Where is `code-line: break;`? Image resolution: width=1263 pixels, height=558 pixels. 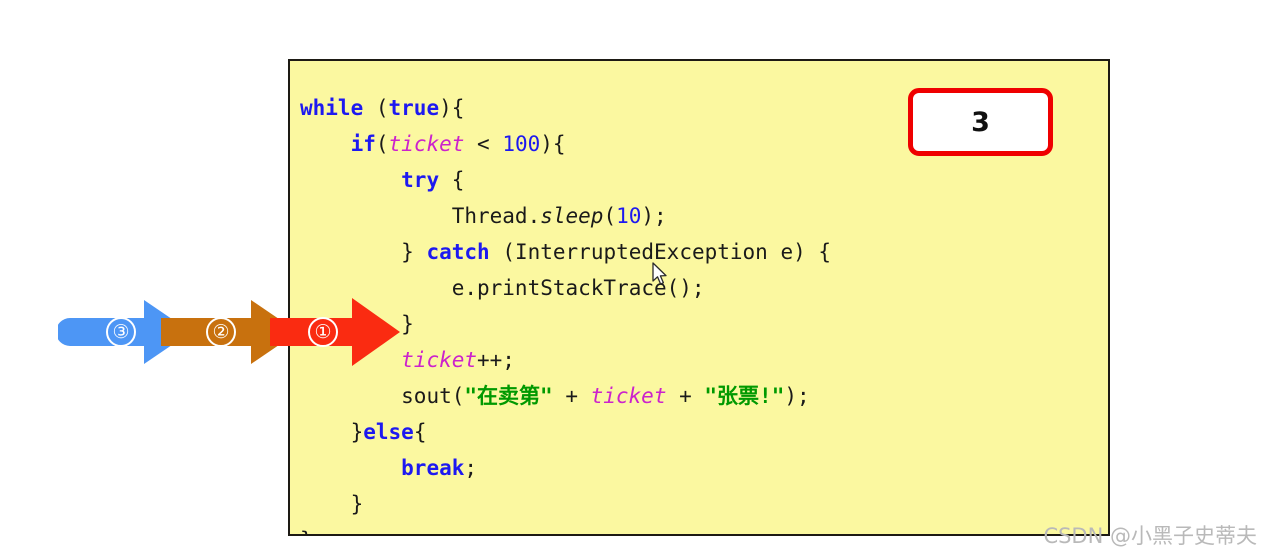
code-line: break; is located at coordinates (565, 468).